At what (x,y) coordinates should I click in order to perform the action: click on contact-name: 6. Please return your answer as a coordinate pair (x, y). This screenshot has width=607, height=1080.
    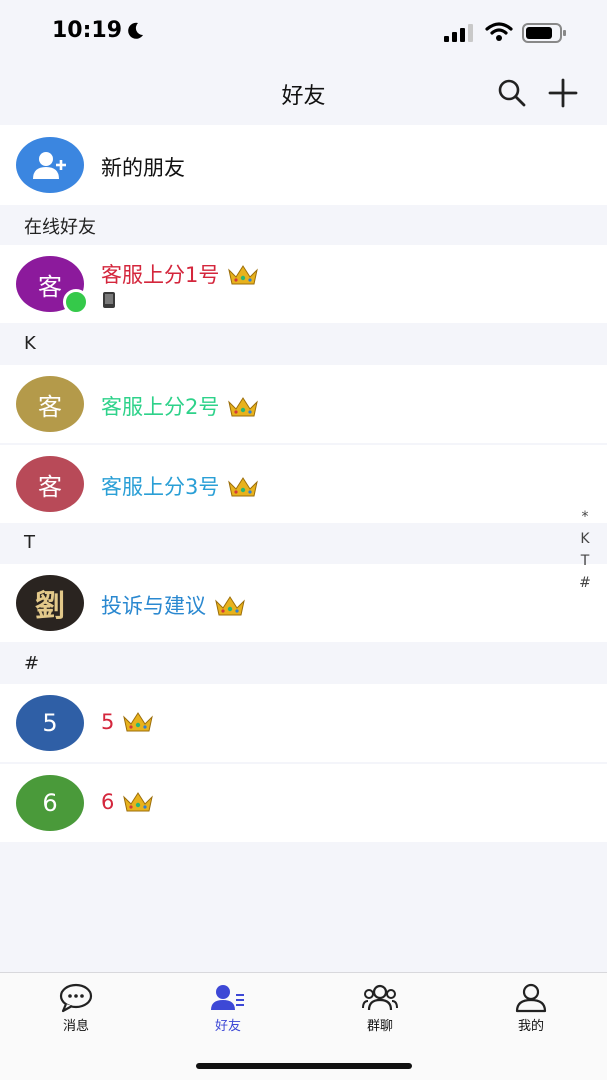
    Looking at the image, I should click on (127, 802).